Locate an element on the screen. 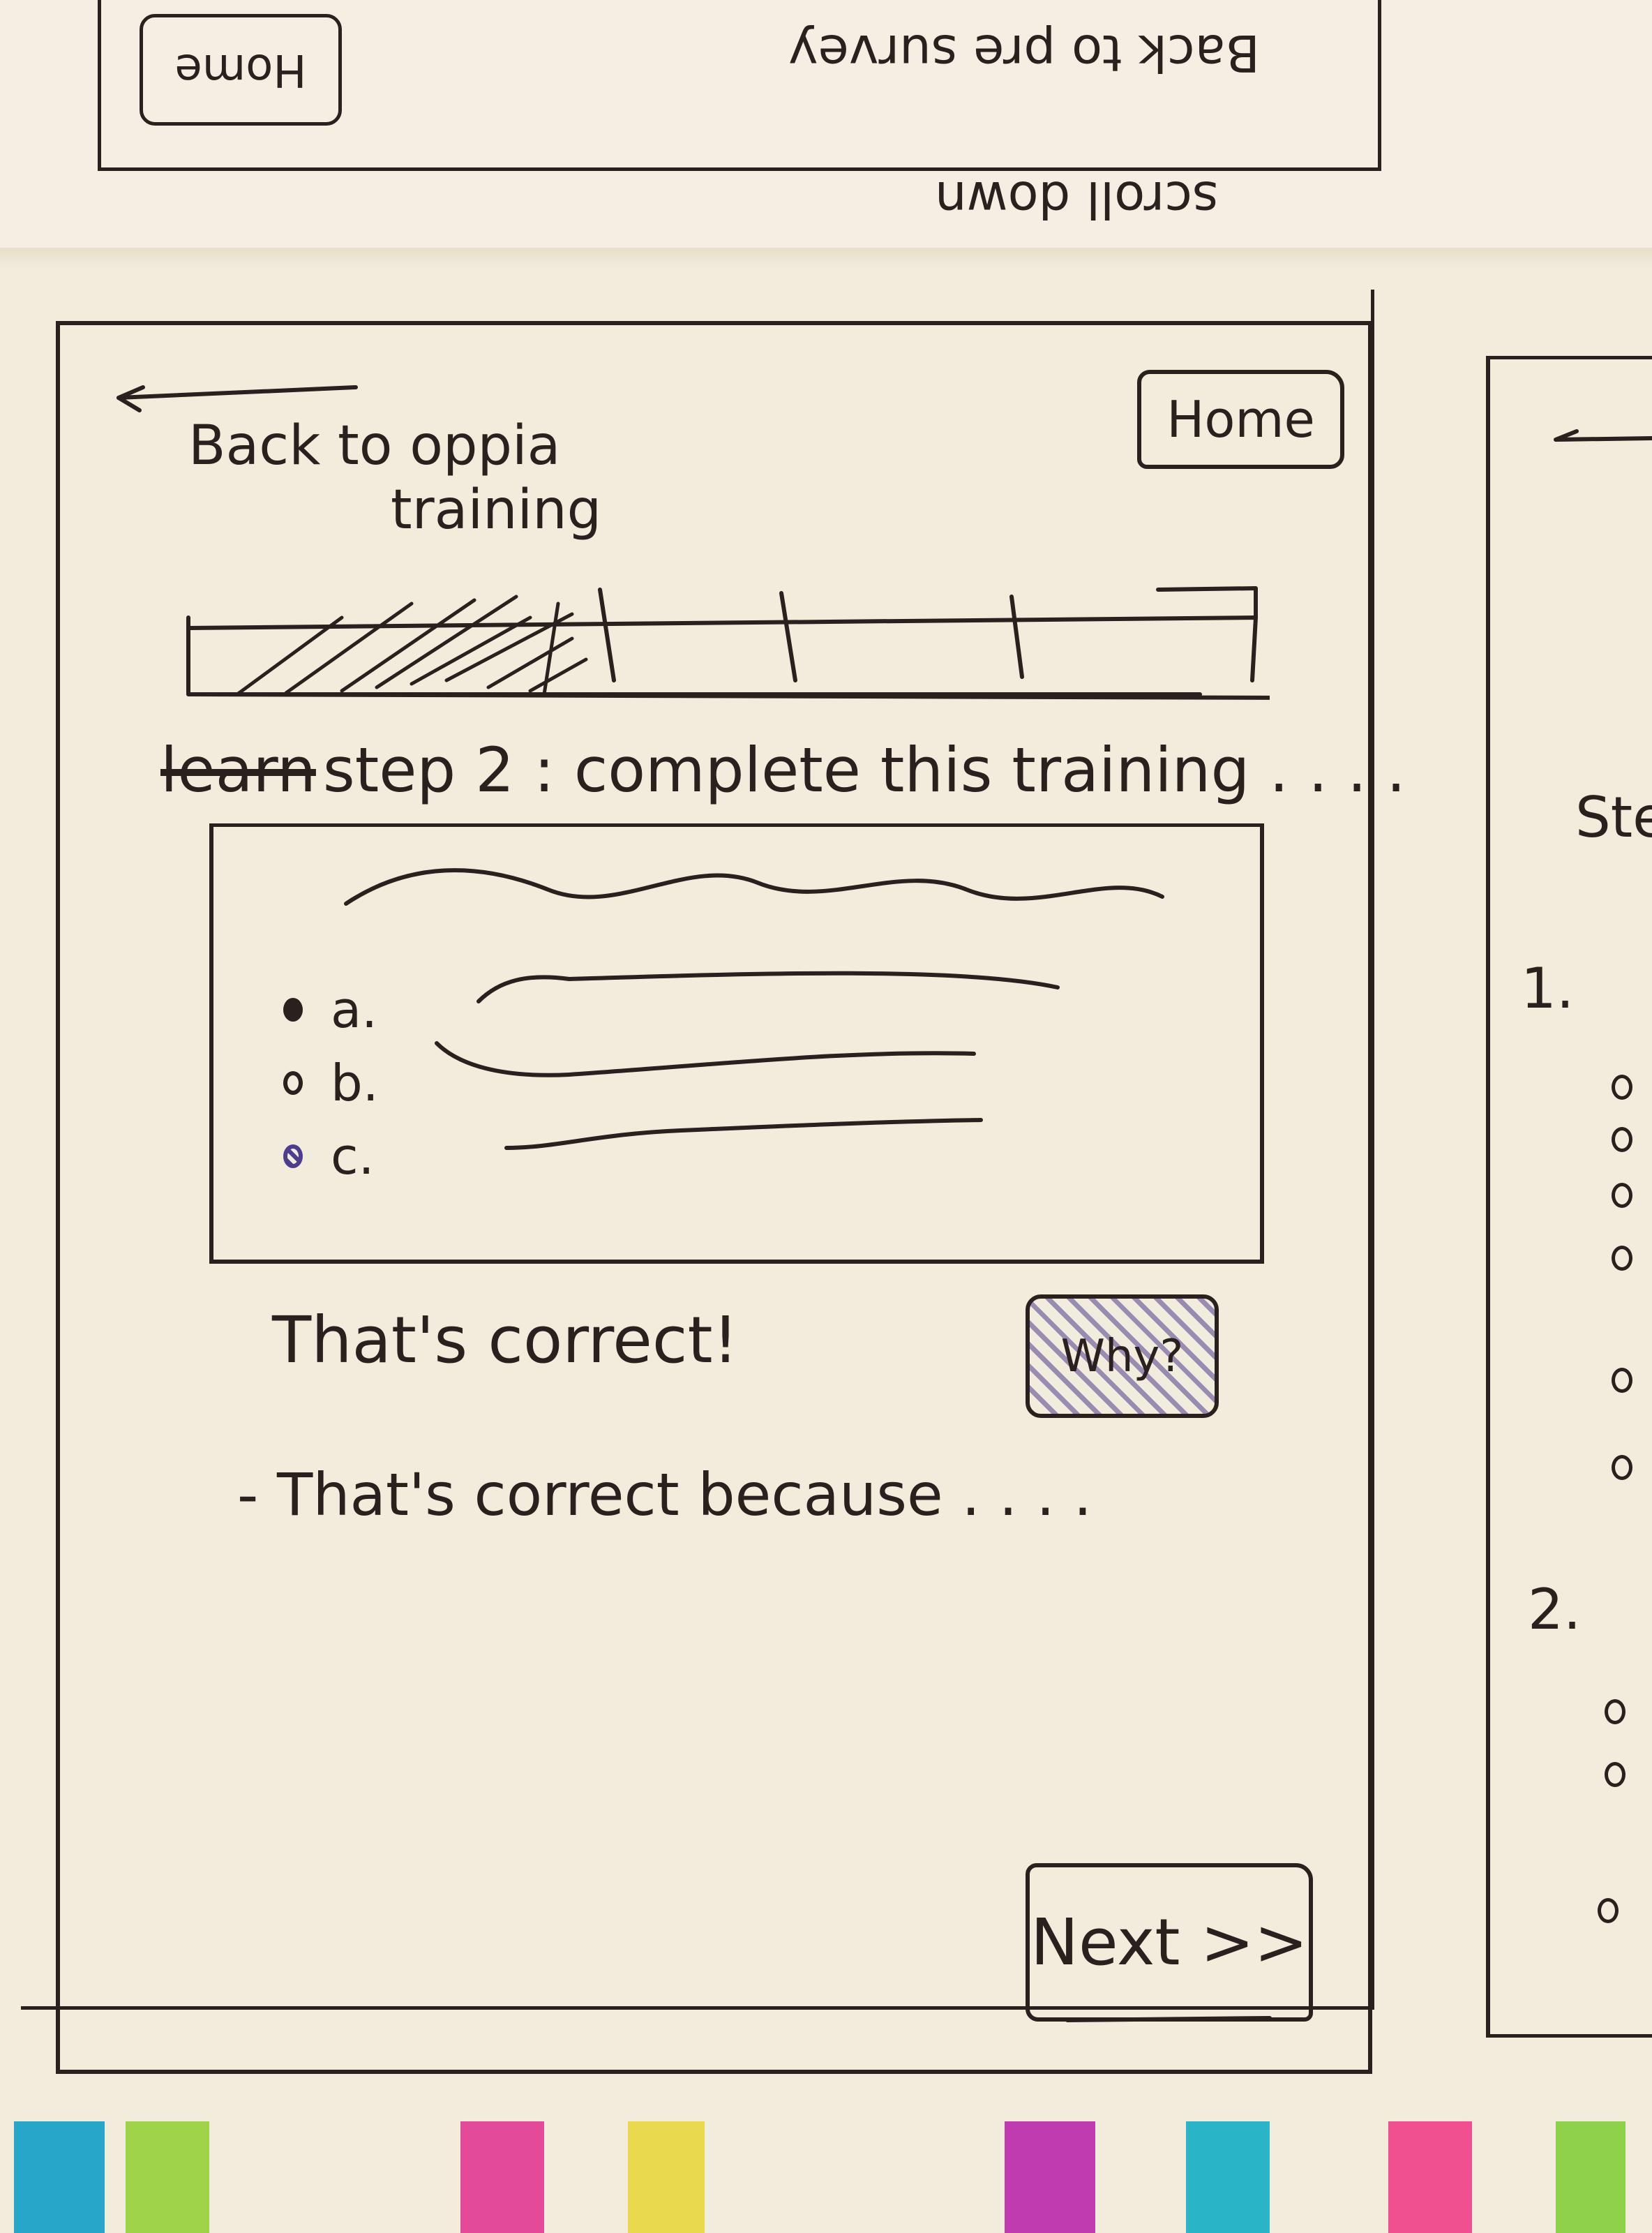 The height and width of the screenshot is (2233, 1652). page-seam is located at coordinates (826, 258).